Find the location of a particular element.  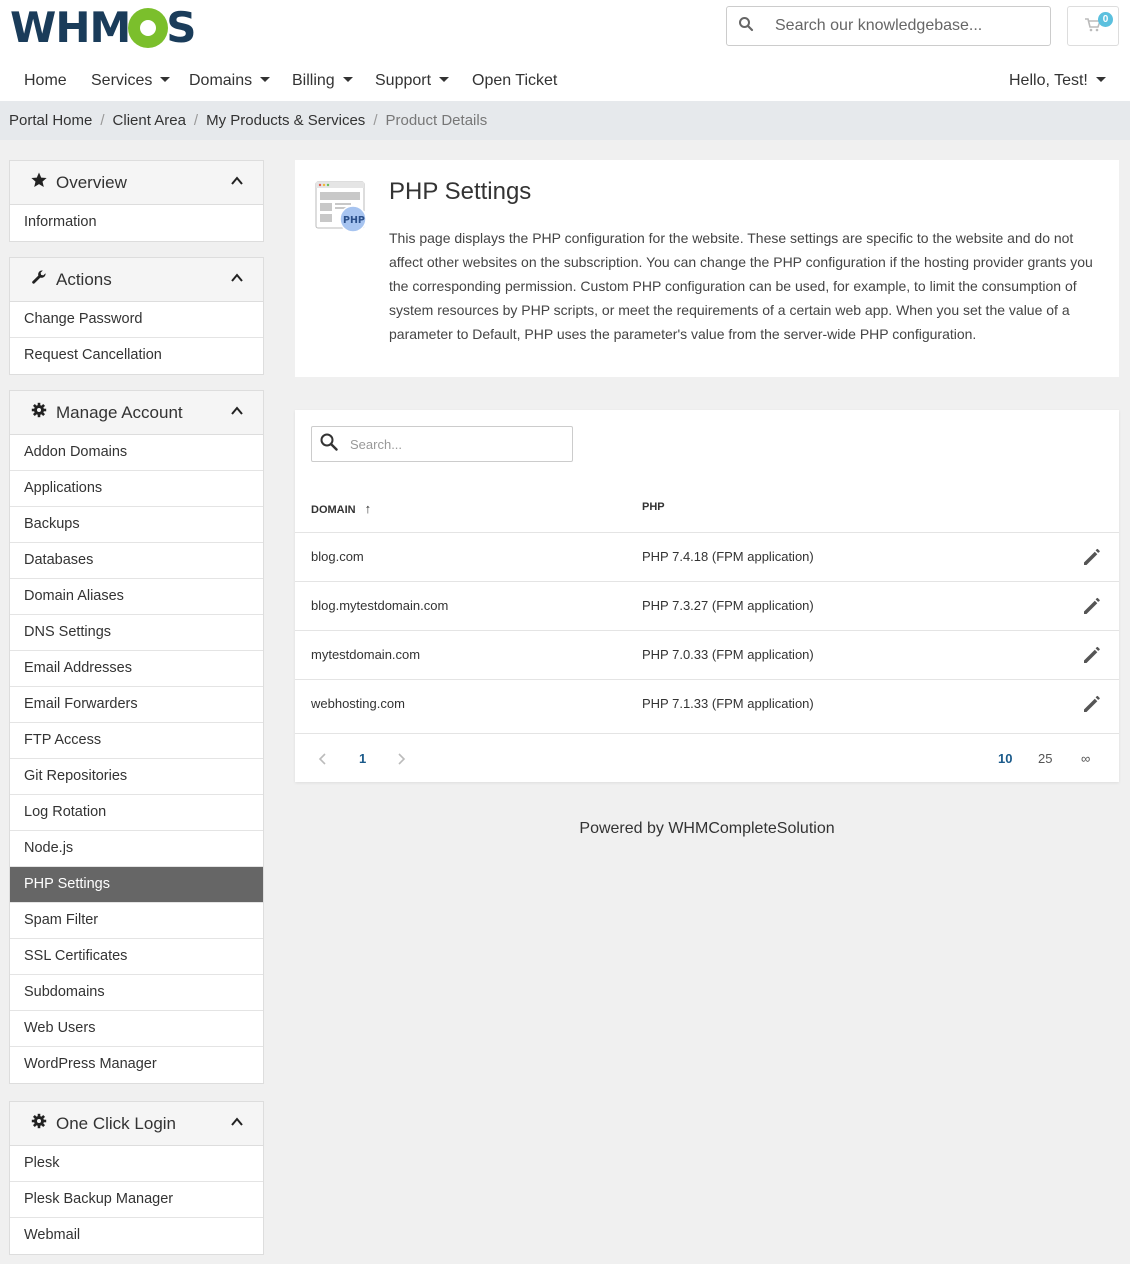

nav-support: Support is located at coordinates (412, 81).